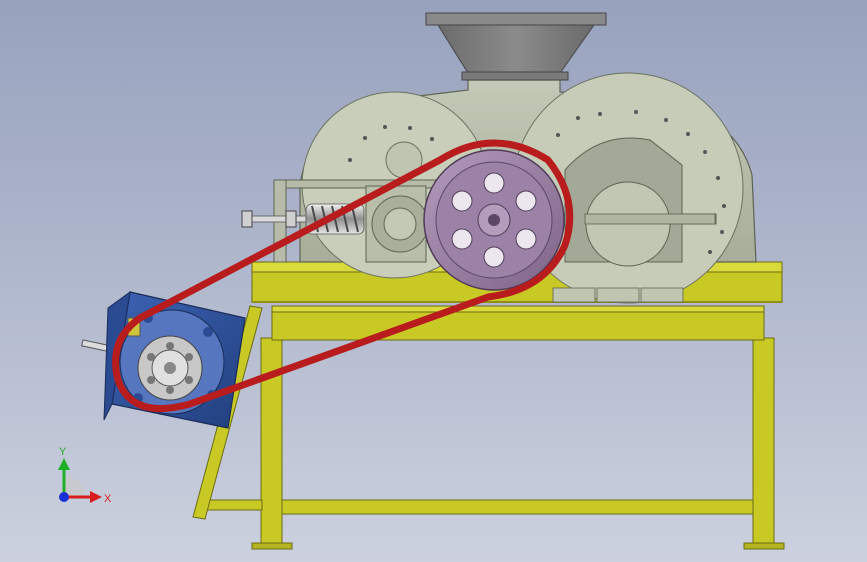 The height and width of the screenshot is (562, 867). I want to click on frame-lower-brace, so click(517, 507).